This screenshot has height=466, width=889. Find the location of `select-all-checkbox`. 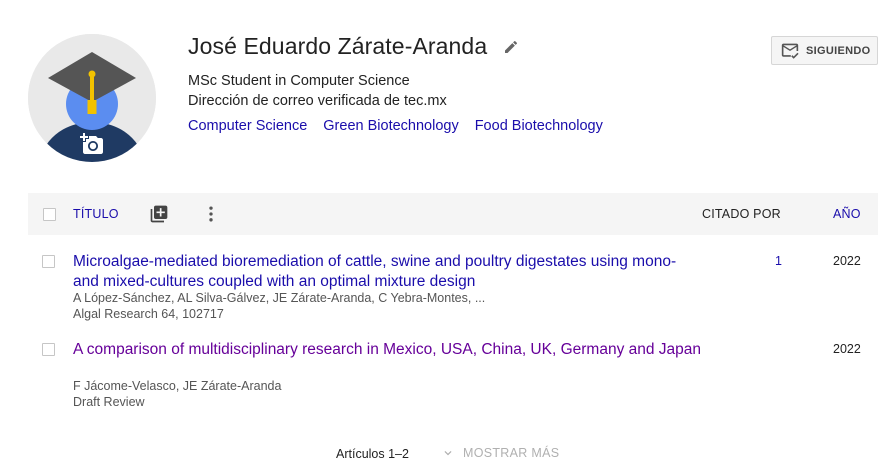

select-all-checkbox is located at coordinates (49, 214).